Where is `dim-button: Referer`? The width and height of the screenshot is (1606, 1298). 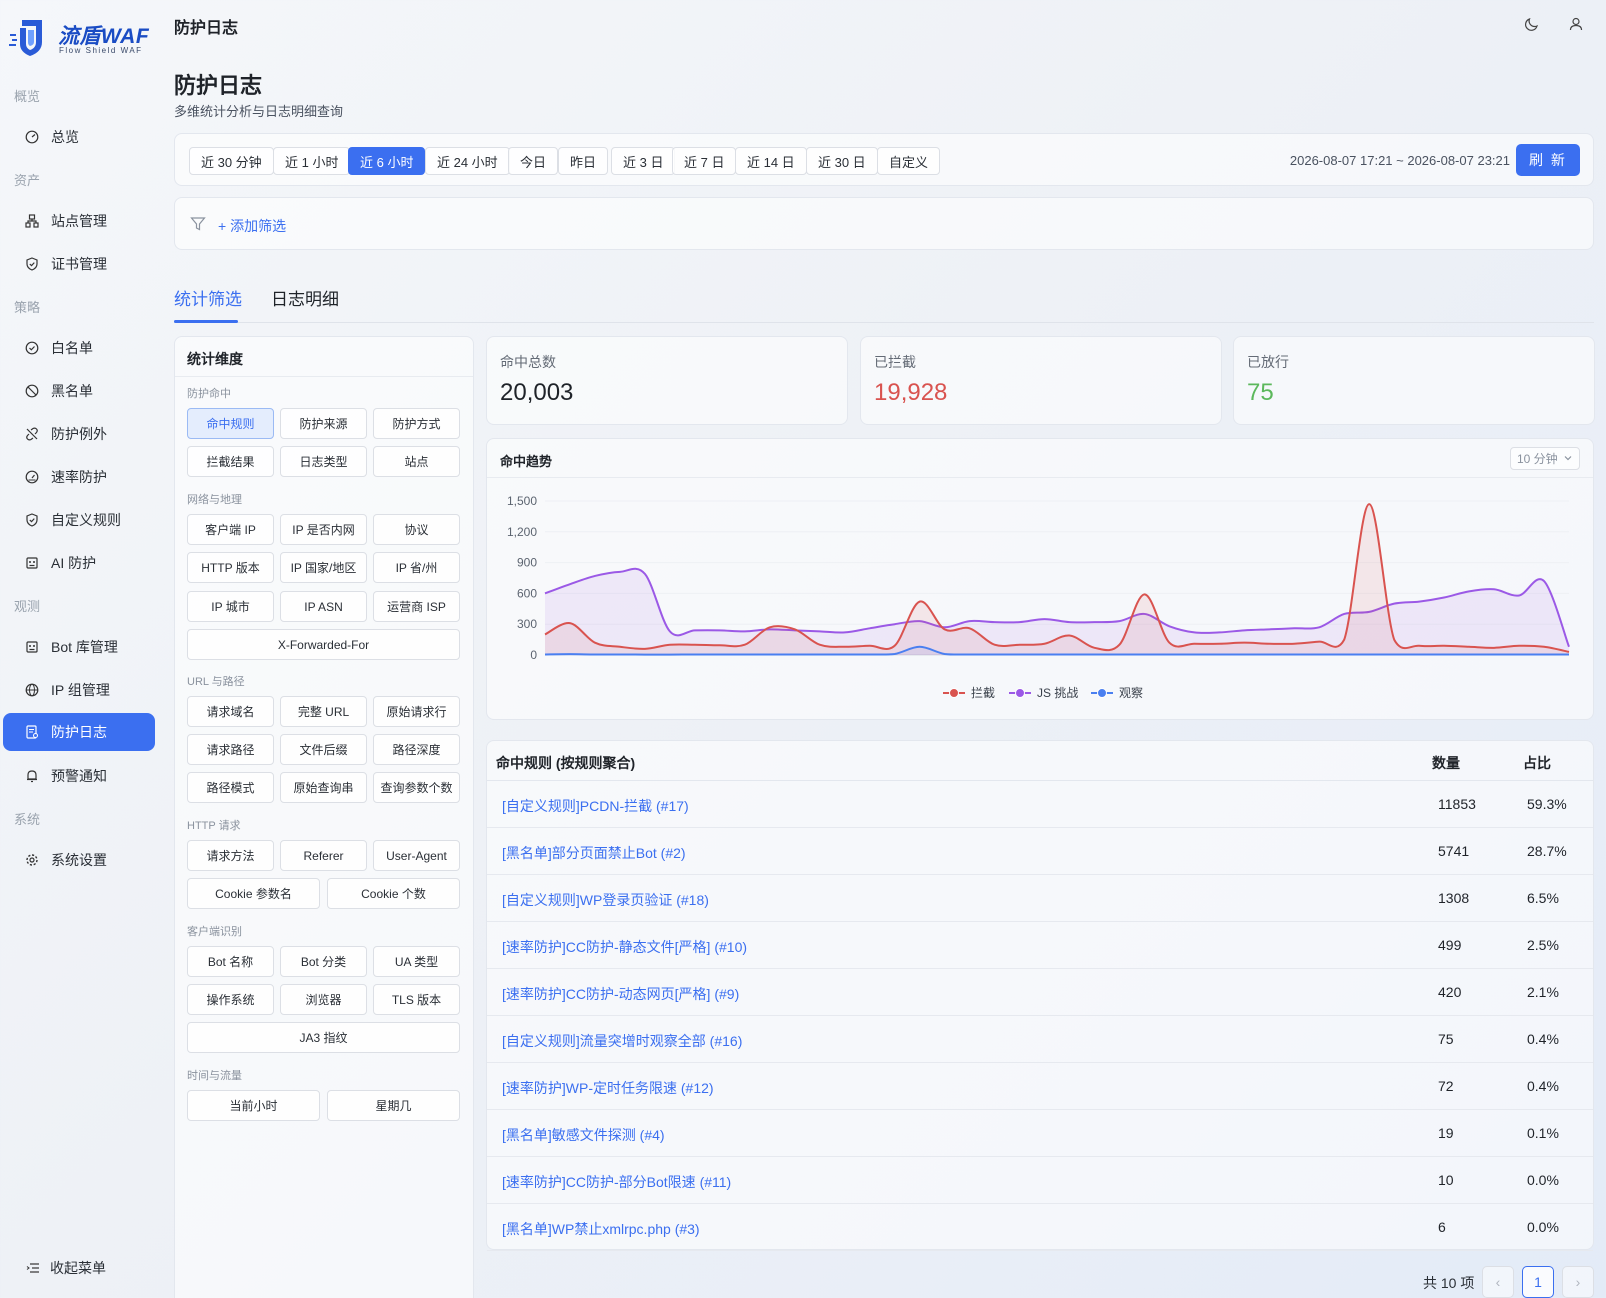 dim-button: Referer is located at coordinates (323, 855).